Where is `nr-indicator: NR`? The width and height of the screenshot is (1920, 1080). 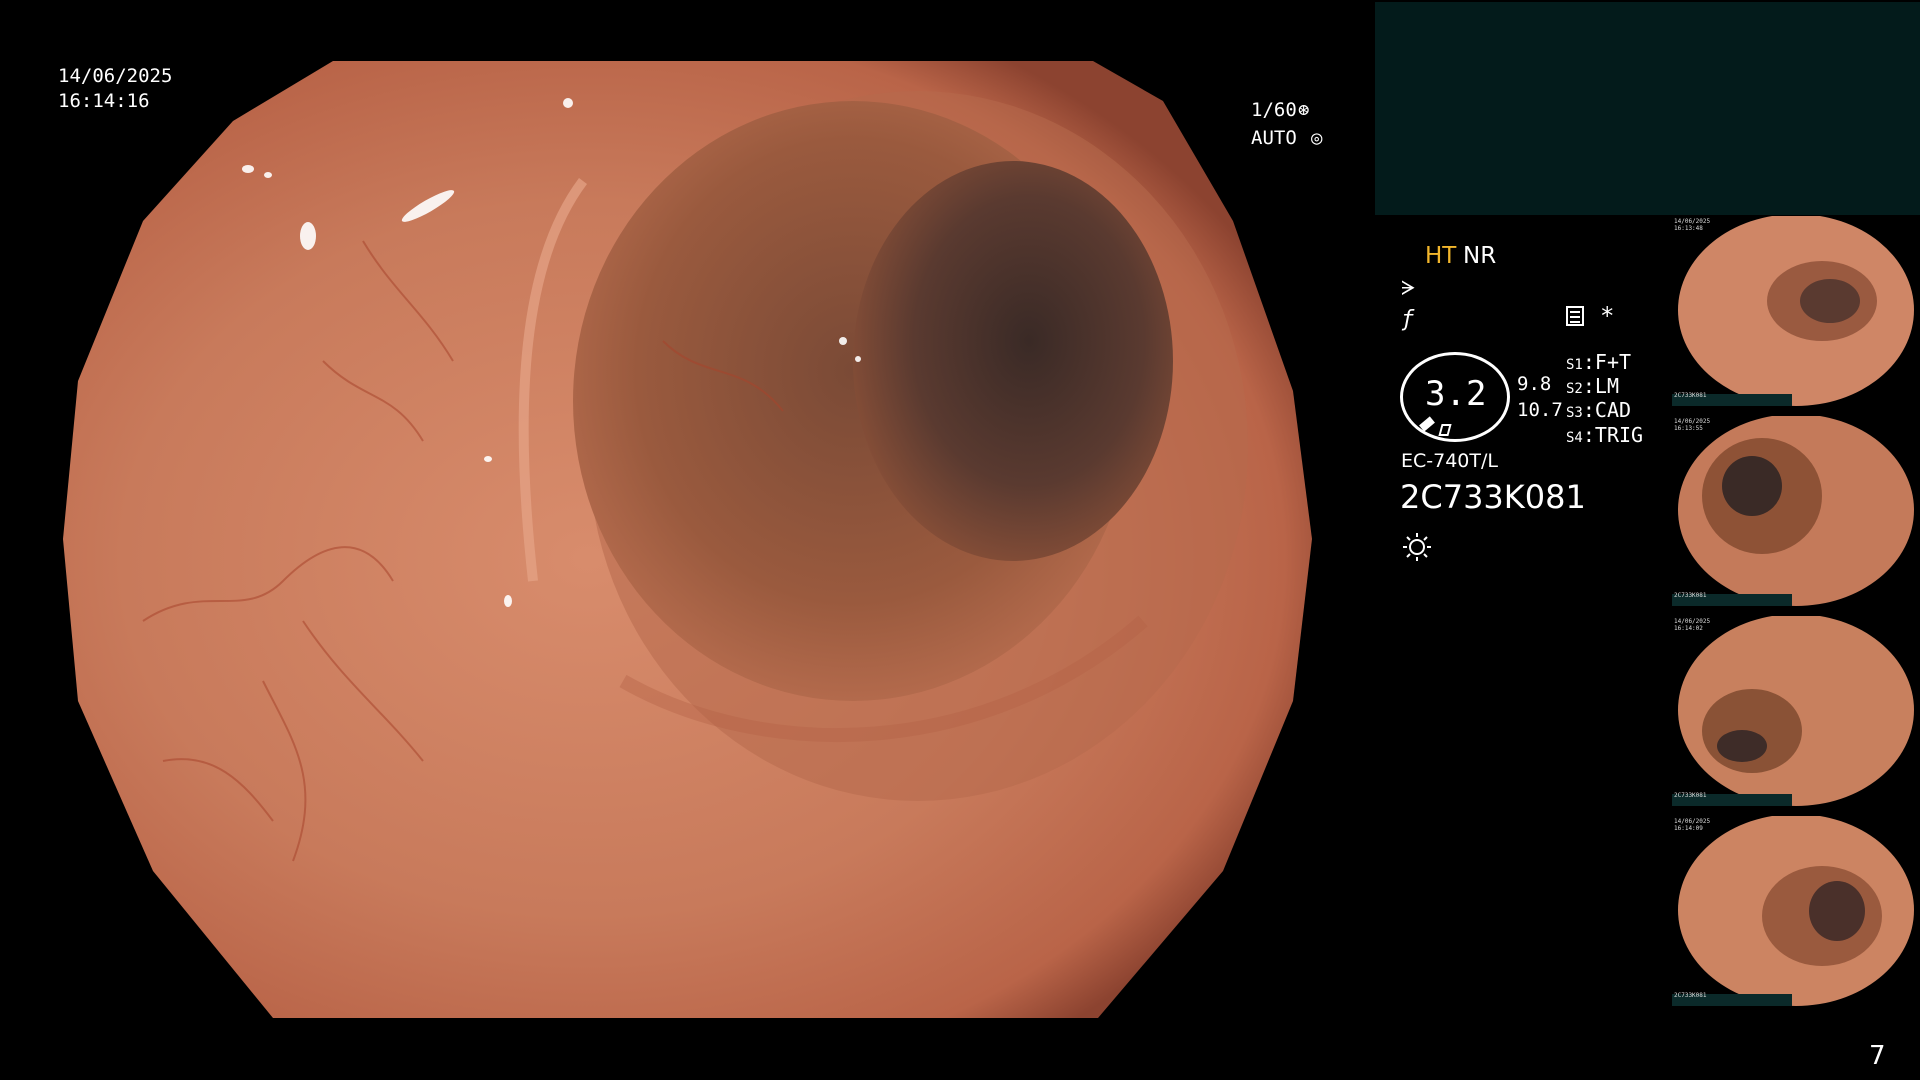
nr-indicator: NR is located at coordinates (1480, 256).